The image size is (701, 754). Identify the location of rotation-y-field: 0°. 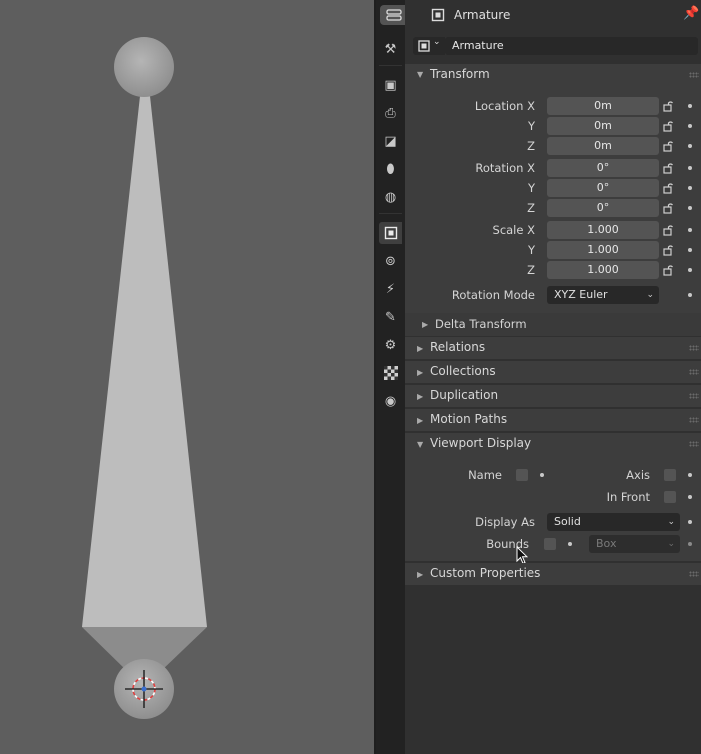
(603, 188).